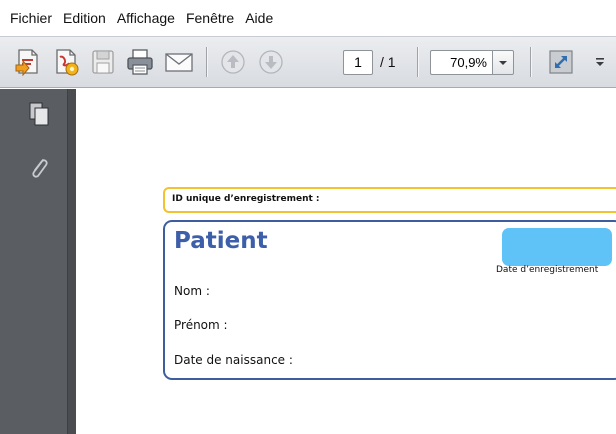 This screenshot has height=434, width=616. Describe the element at coordinates (28, 62) in the screenshot. I see `open-file-icon` at that location.